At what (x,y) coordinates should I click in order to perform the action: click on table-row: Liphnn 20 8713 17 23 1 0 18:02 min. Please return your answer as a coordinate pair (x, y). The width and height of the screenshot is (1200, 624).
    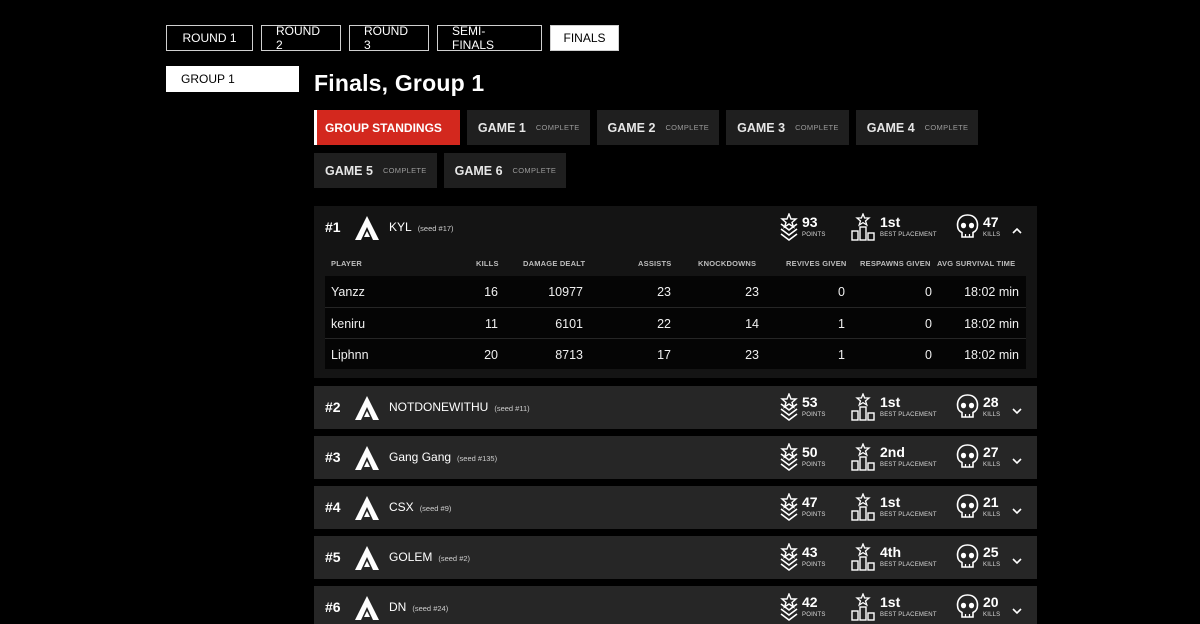
    Looking at the image, I should click on (675, 353).